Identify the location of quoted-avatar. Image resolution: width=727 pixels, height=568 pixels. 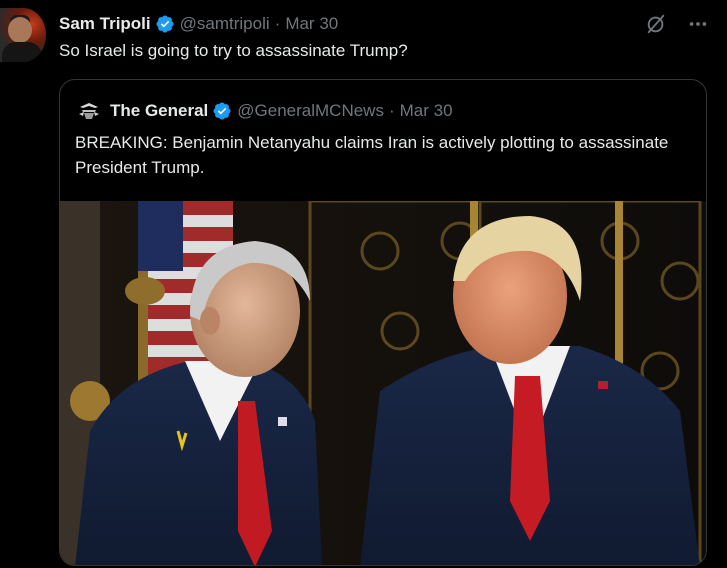
(89, 111).